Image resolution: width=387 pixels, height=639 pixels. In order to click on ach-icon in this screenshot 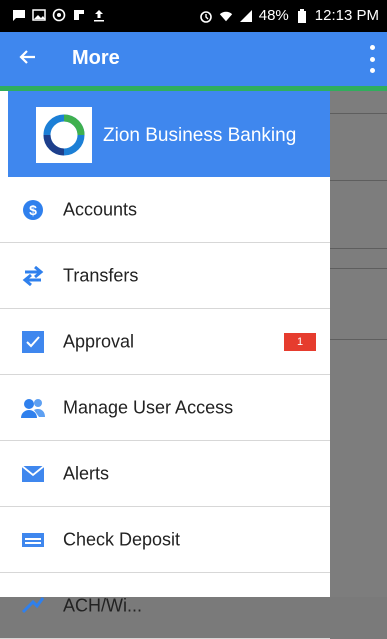, I will do `click(33, 606)`.